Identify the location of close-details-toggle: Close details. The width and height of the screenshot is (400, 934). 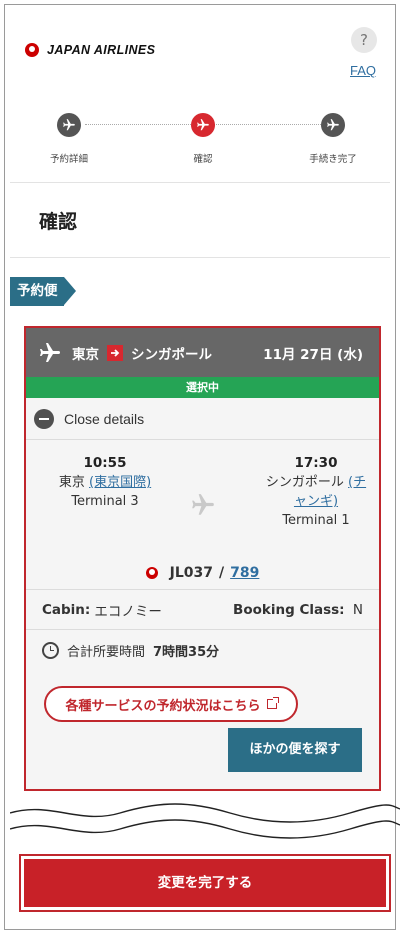
(202, 419).